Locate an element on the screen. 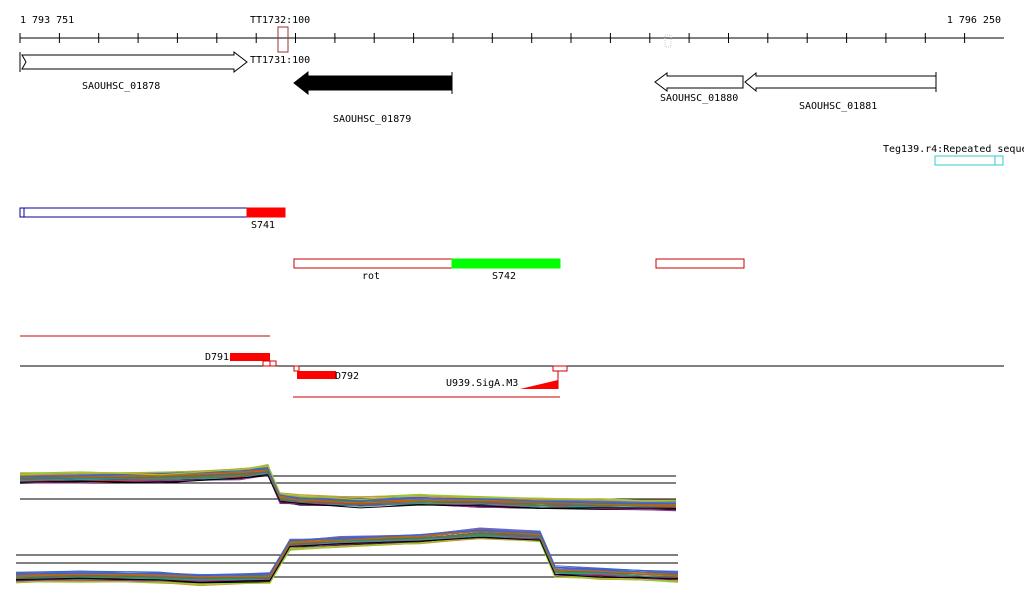 The image size is (1024, 611). gene-saouhsc-01881-label: SAOUHSC_01881 is located at coordinates (838, 106).